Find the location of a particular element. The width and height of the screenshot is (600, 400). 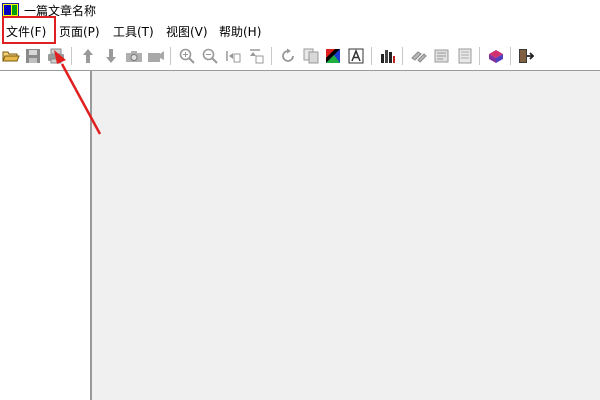

red-arrow-annotation is located at coordinates (78, 92).